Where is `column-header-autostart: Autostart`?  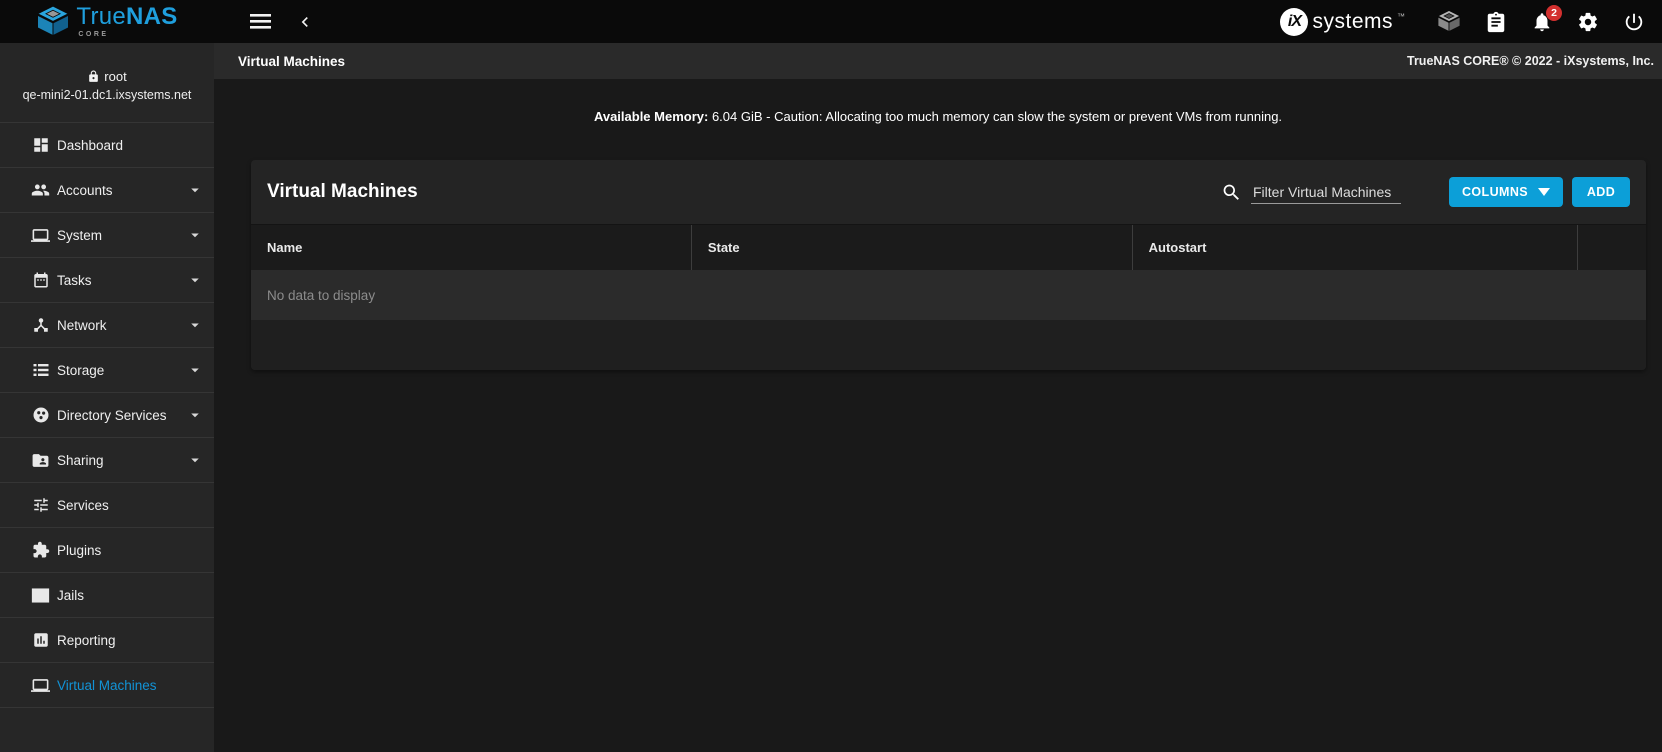
column-header-autostart: Autostart is located at coordinates (1355, 247).